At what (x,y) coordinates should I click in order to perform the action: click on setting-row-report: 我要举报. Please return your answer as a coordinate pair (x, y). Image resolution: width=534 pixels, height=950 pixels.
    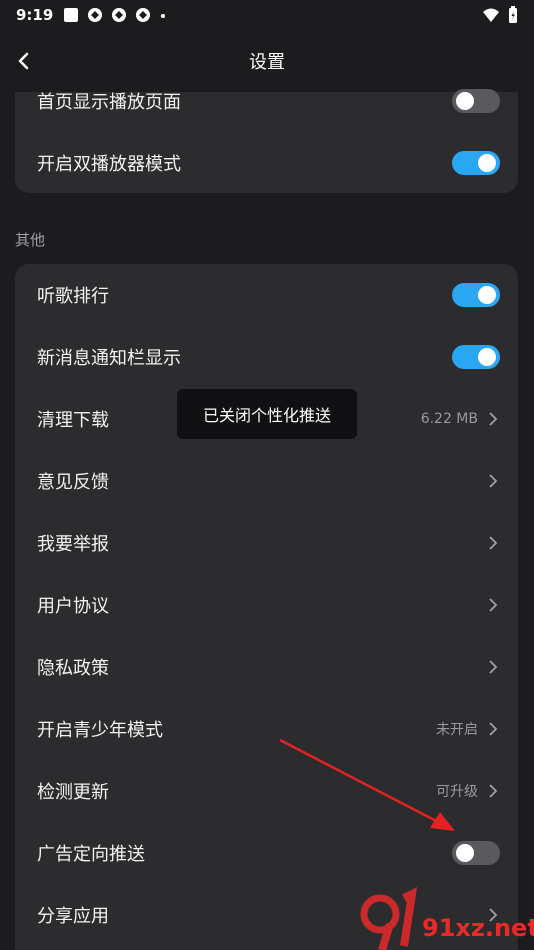
    Looking at the image, I should click on (266, 543).